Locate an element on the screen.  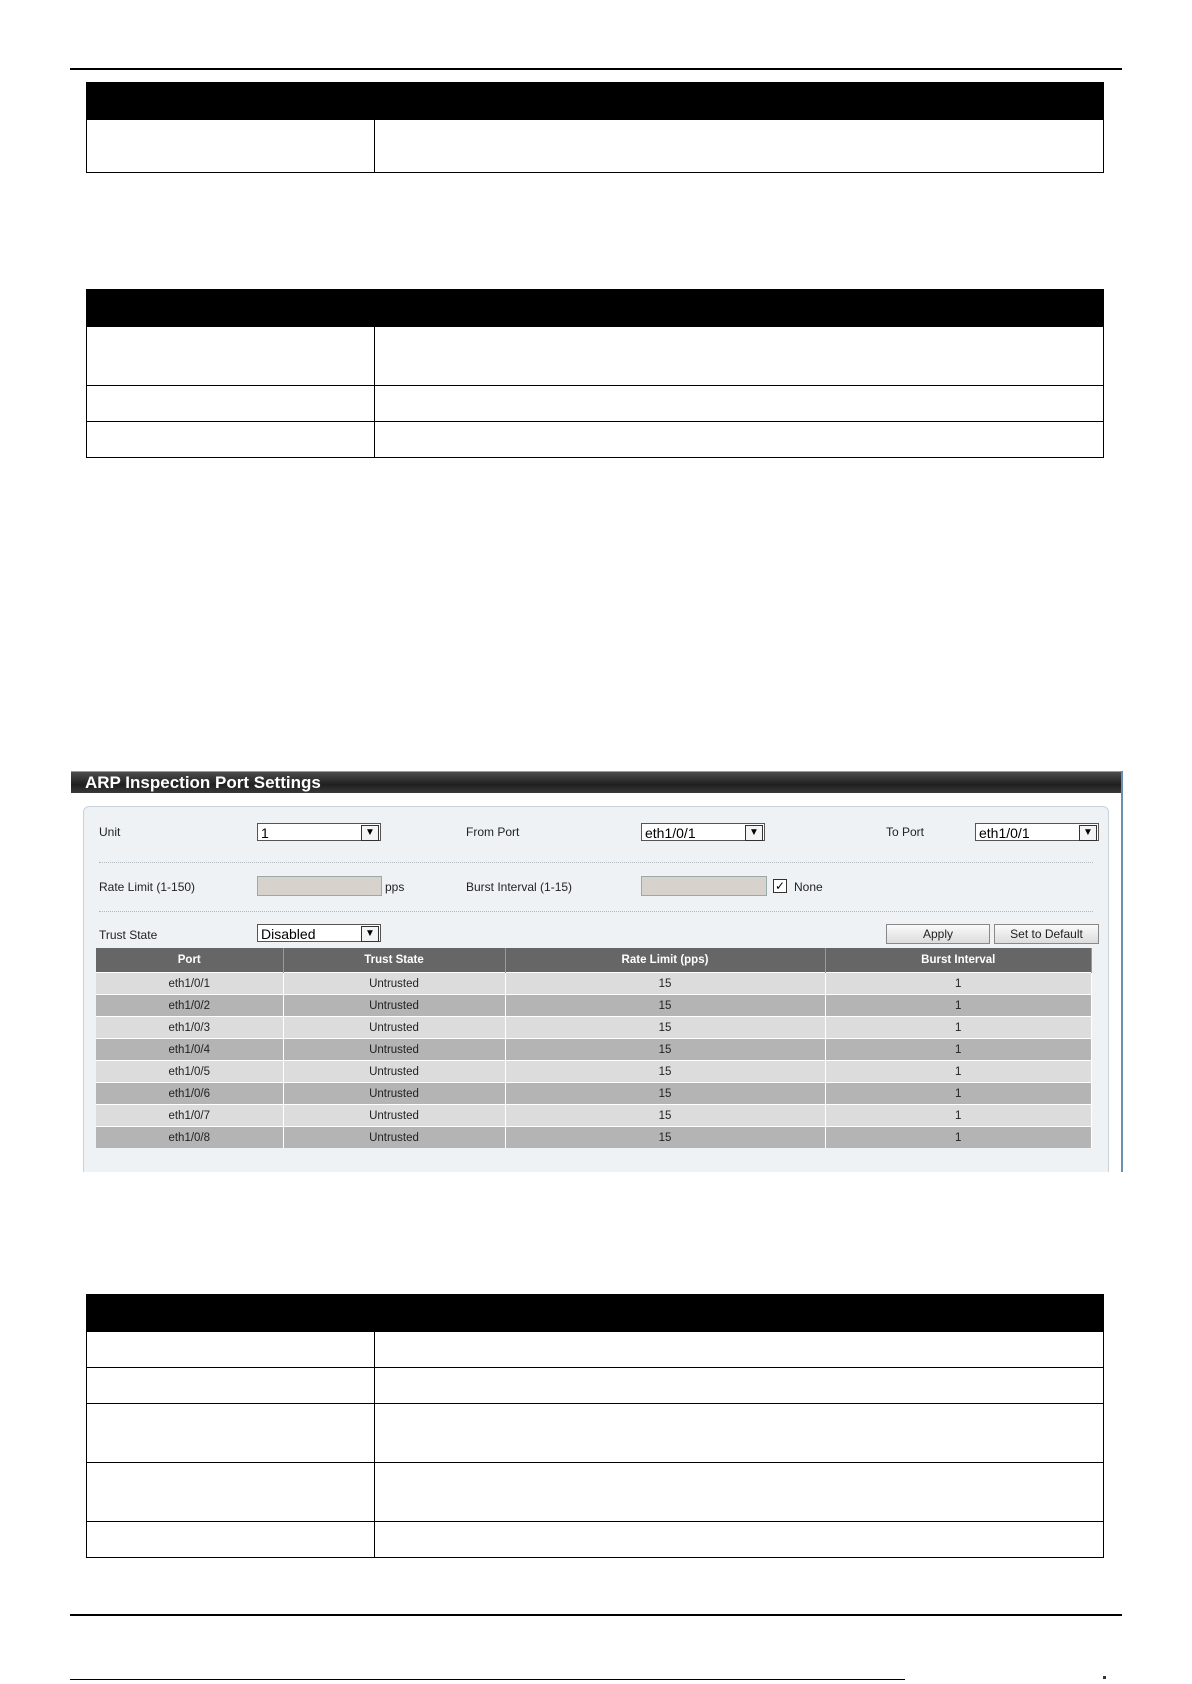
from-port-value: eth1/0/1 is located at coordinates (670, 833).